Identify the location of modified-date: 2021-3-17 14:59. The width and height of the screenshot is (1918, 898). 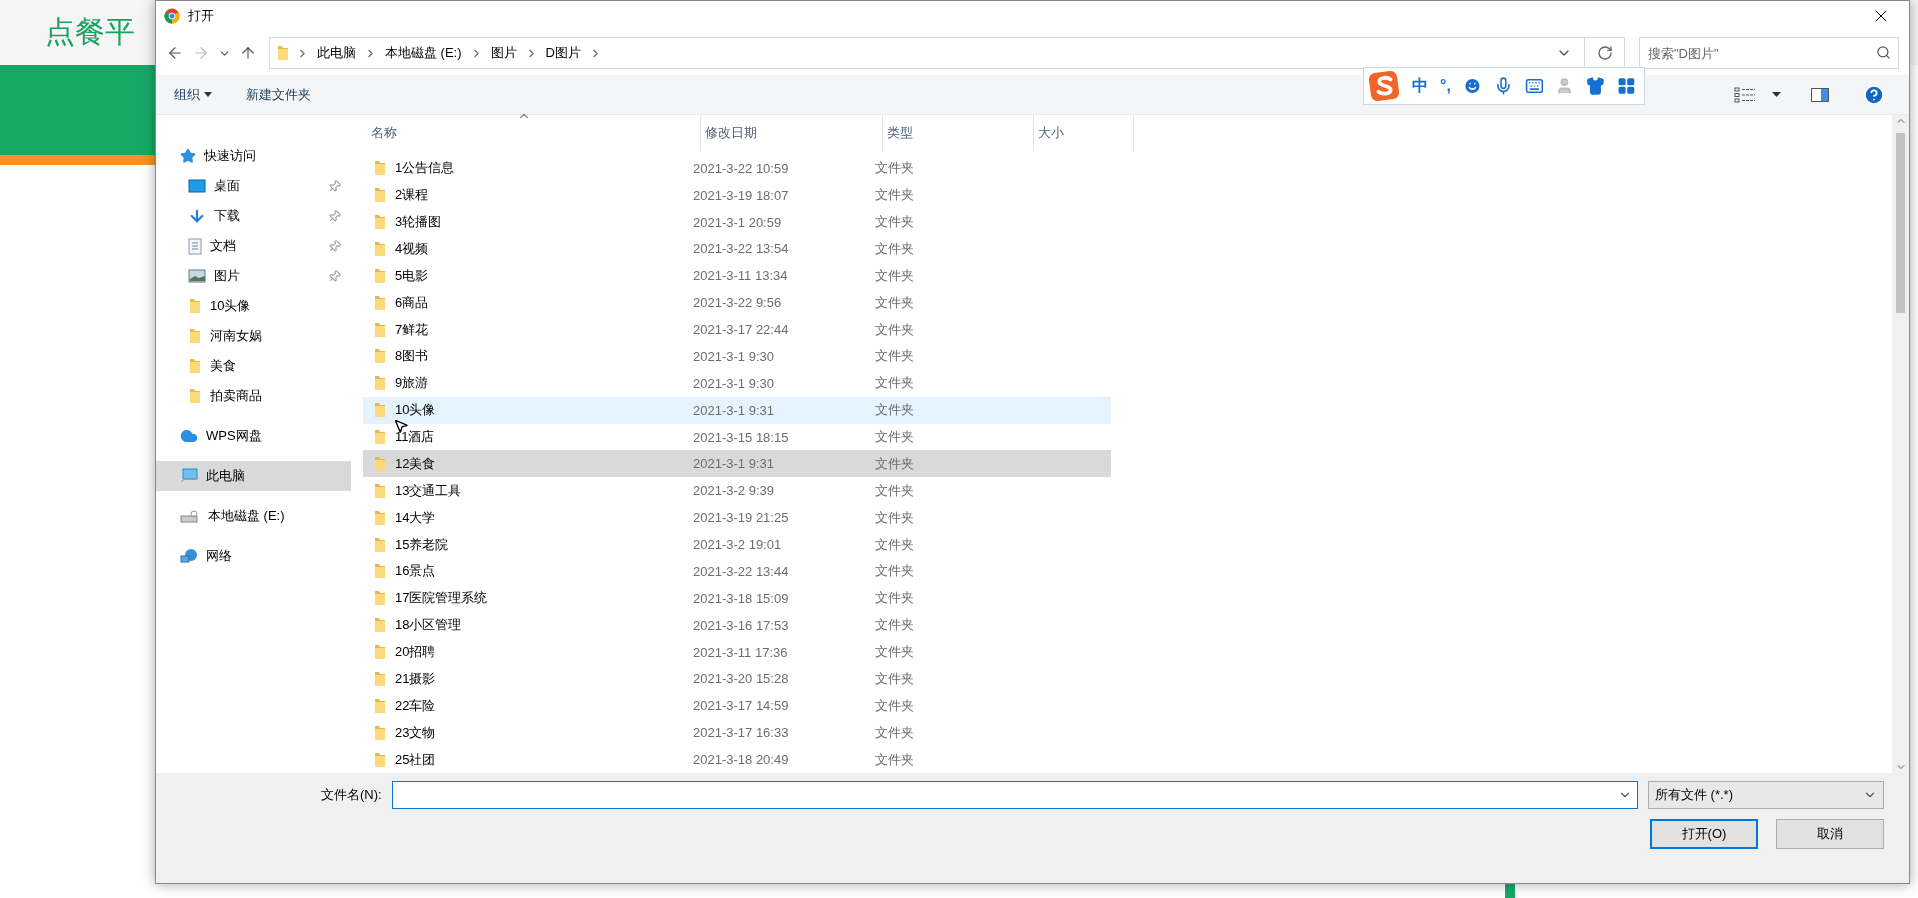
(741, 706).